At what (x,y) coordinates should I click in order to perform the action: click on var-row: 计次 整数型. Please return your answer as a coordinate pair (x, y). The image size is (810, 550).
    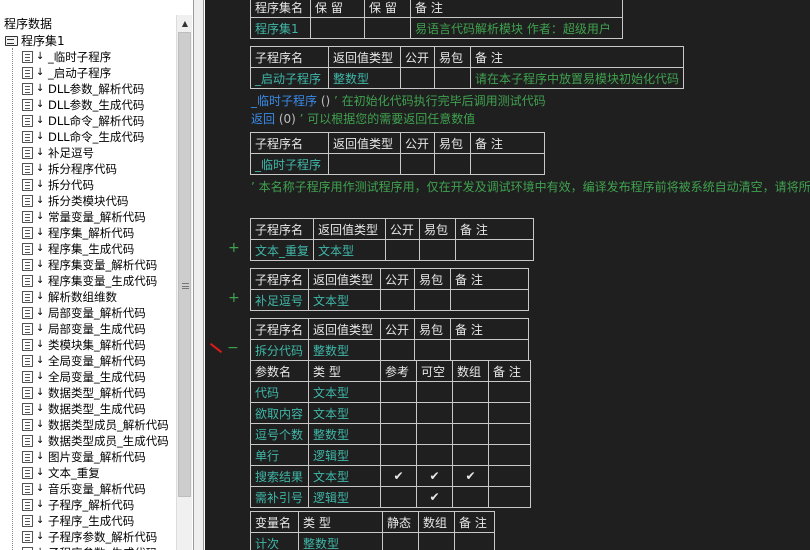
    Looking at the image, I should click on (372, 541).